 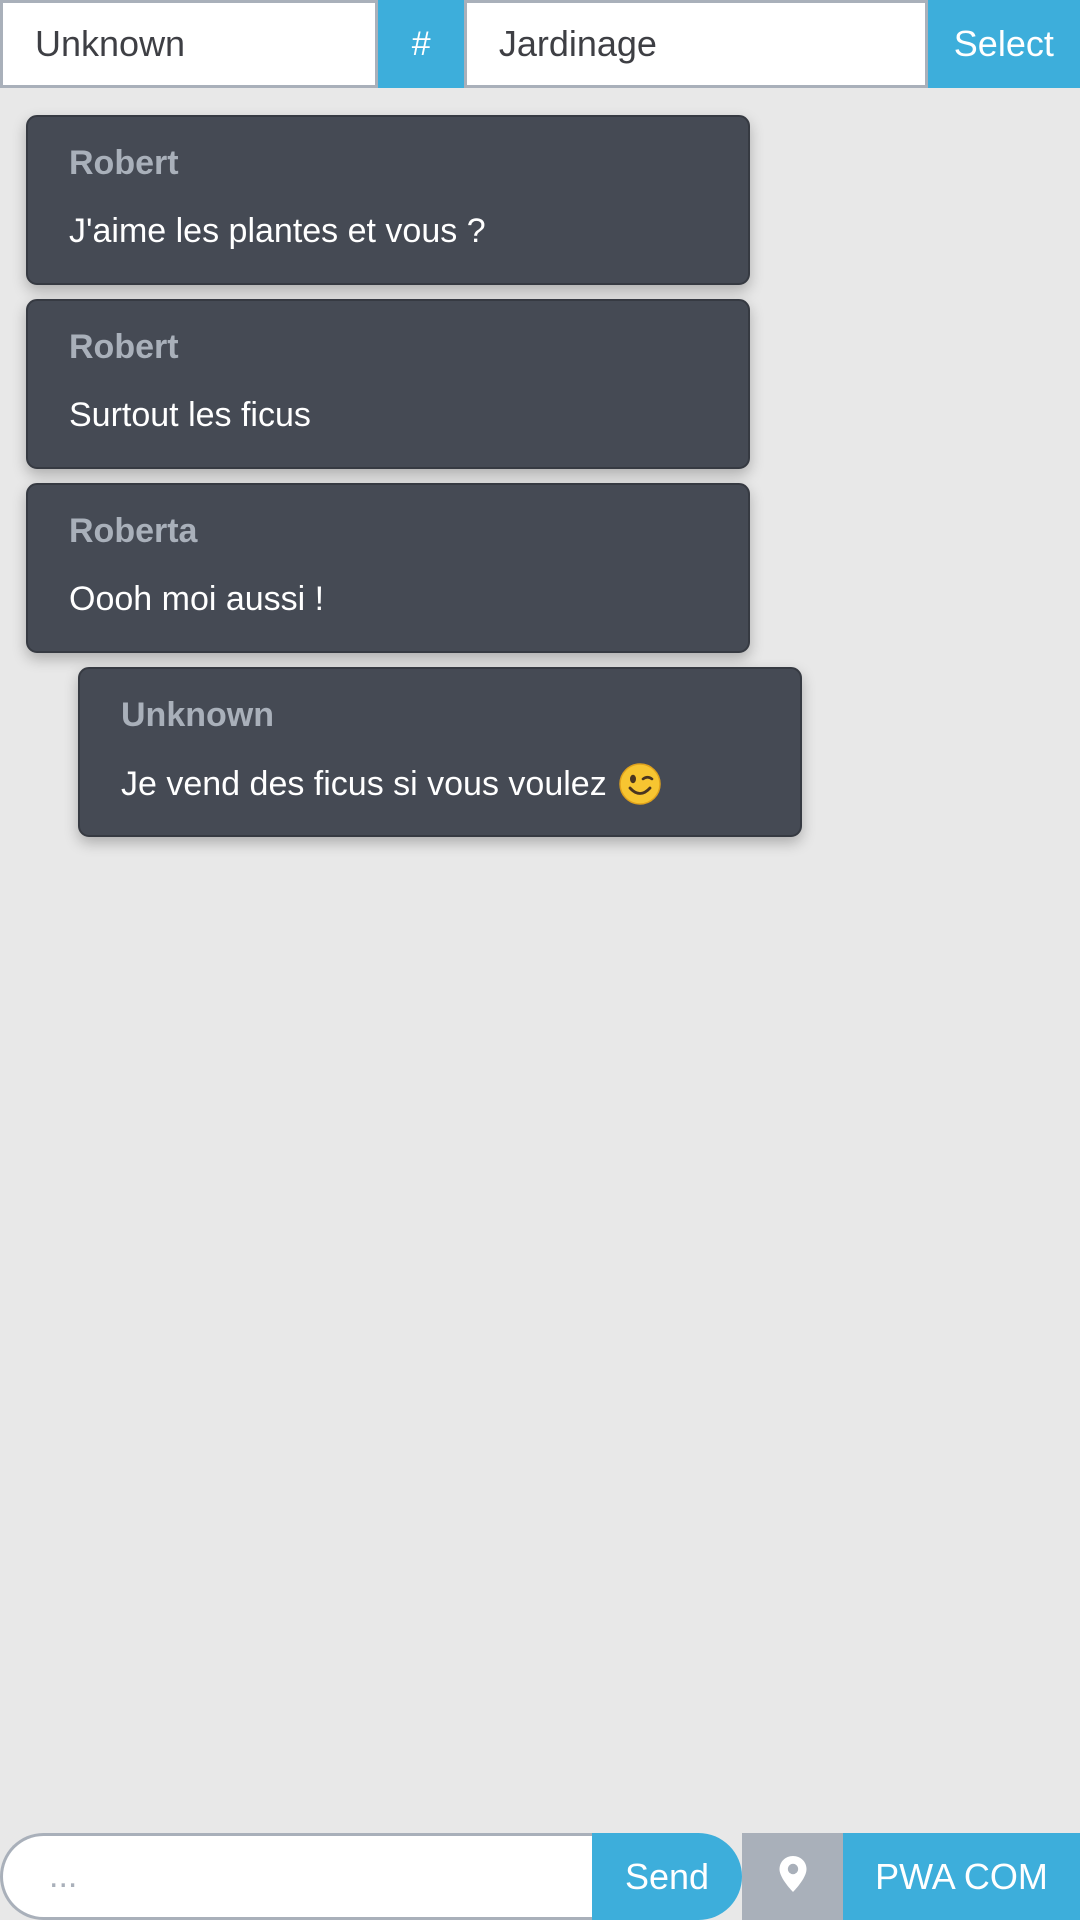 I want to click on app-label: PWA COM, so click(x=961, y=1876).